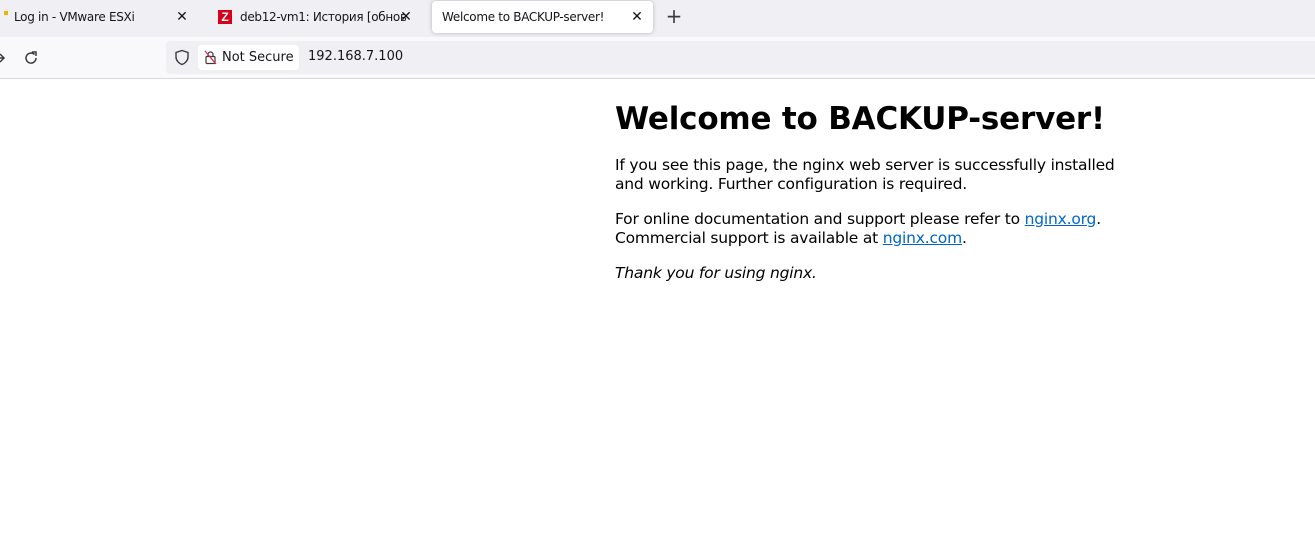  I want to click on thanks-paragraph: Thank you for using nginx., so click(875, 273).